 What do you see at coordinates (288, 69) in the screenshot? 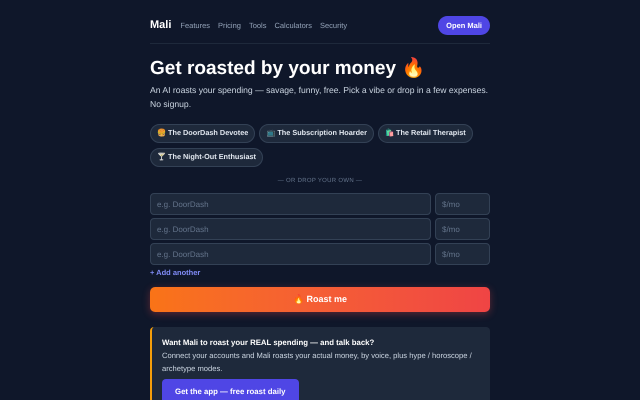
I see `page-title: Get roasted by your money 🔥` at bounding box center [288, 69].